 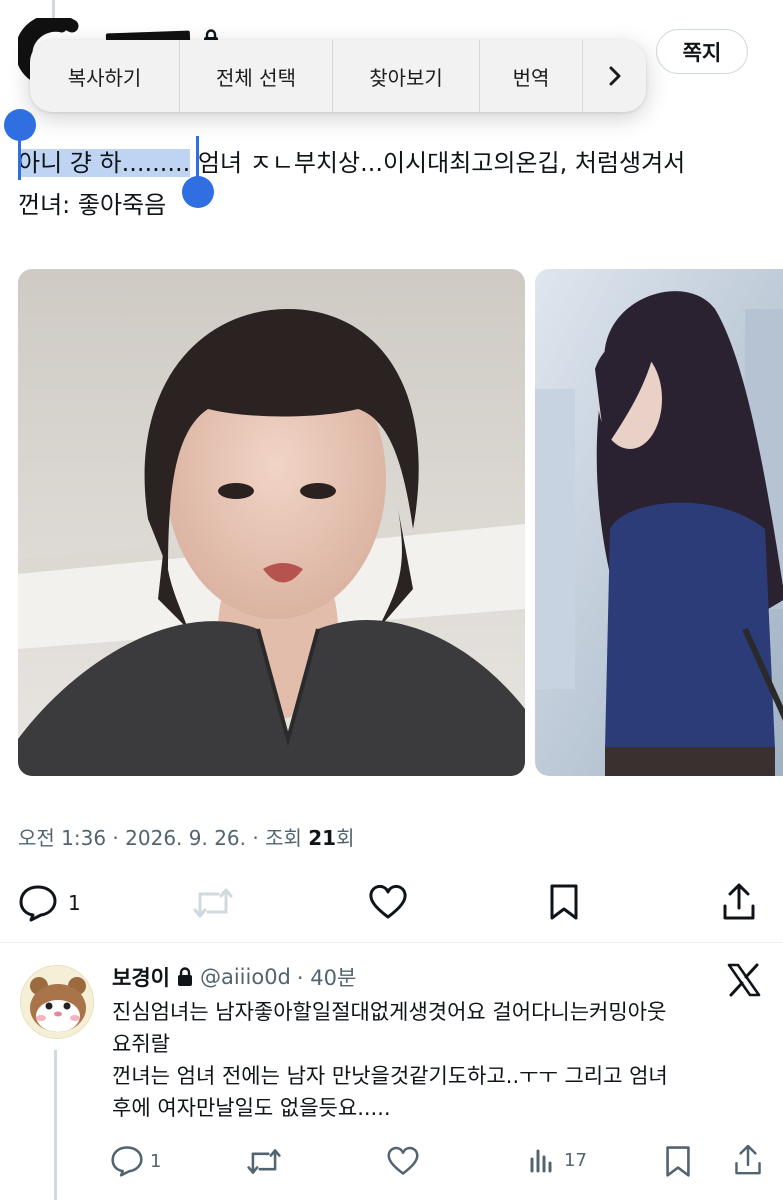 I want to click on reply-avatar, so click(x=57, y=1002).